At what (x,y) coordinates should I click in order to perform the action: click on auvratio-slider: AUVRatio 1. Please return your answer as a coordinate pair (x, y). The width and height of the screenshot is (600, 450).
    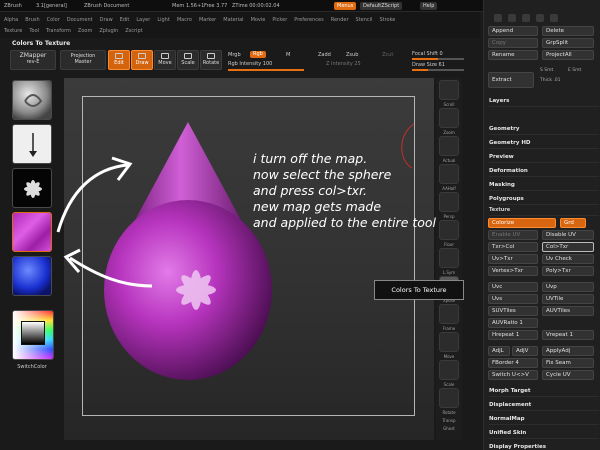
    Looking at the image, I should click on (513, 323).